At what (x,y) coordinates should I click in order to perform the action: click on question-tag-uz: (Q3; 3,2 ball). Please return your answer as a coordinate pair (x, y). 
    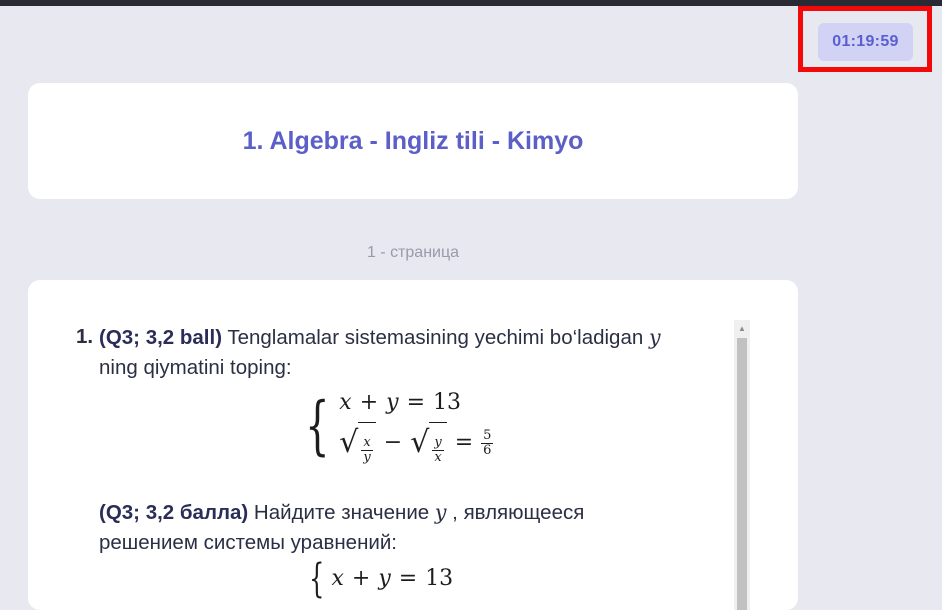
    Looking at the image, I should click on (161, 337).